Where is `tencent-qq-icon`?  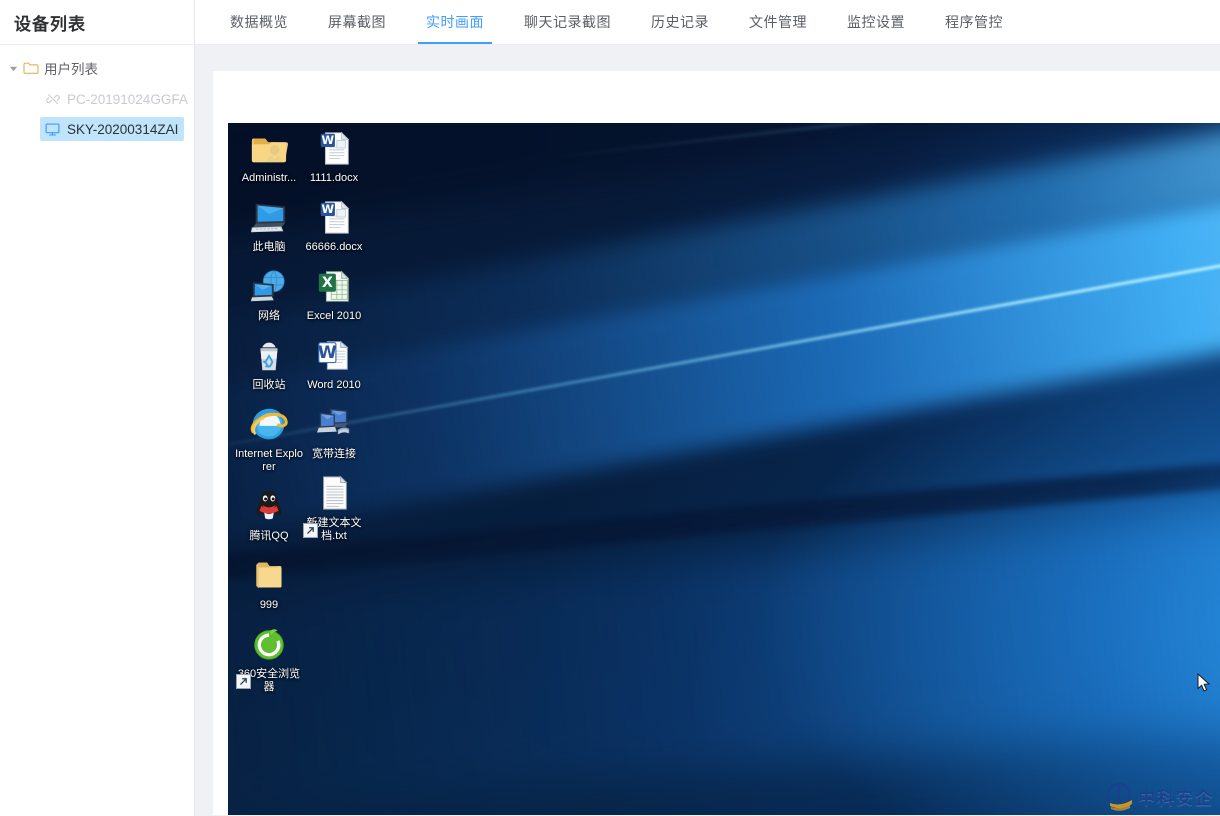
tencent-qq-icon is located at coordinates (269, 506).